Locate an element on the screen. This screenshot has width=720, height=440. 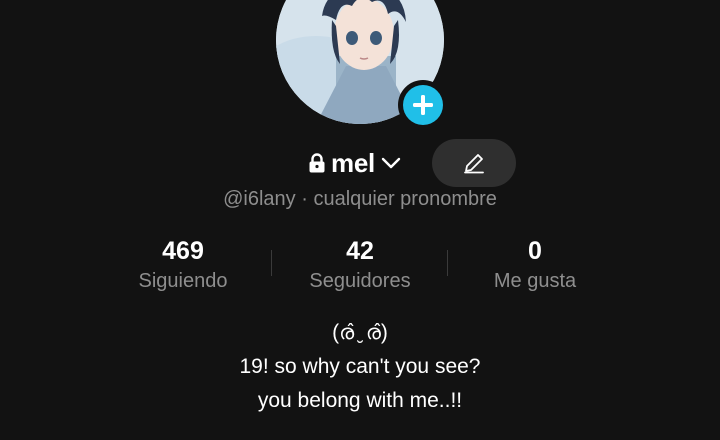
stats-row: 469 Siguiendo 42 Seguidores 0 Me gusta is located at coordinates (360, 268).